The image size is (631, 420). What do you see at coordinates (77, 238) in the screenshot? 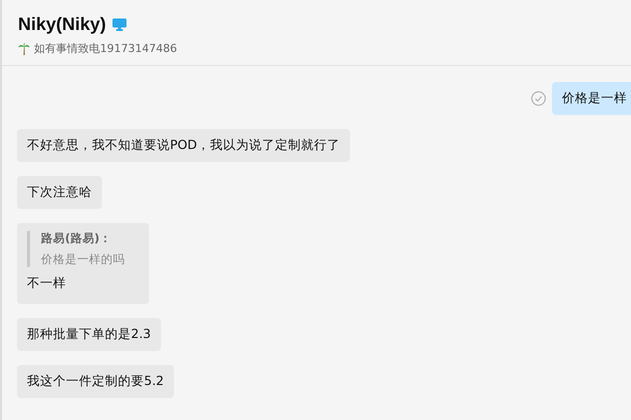
I see `quote-author: 路易(路易)：` at bounding box center [77, 238].